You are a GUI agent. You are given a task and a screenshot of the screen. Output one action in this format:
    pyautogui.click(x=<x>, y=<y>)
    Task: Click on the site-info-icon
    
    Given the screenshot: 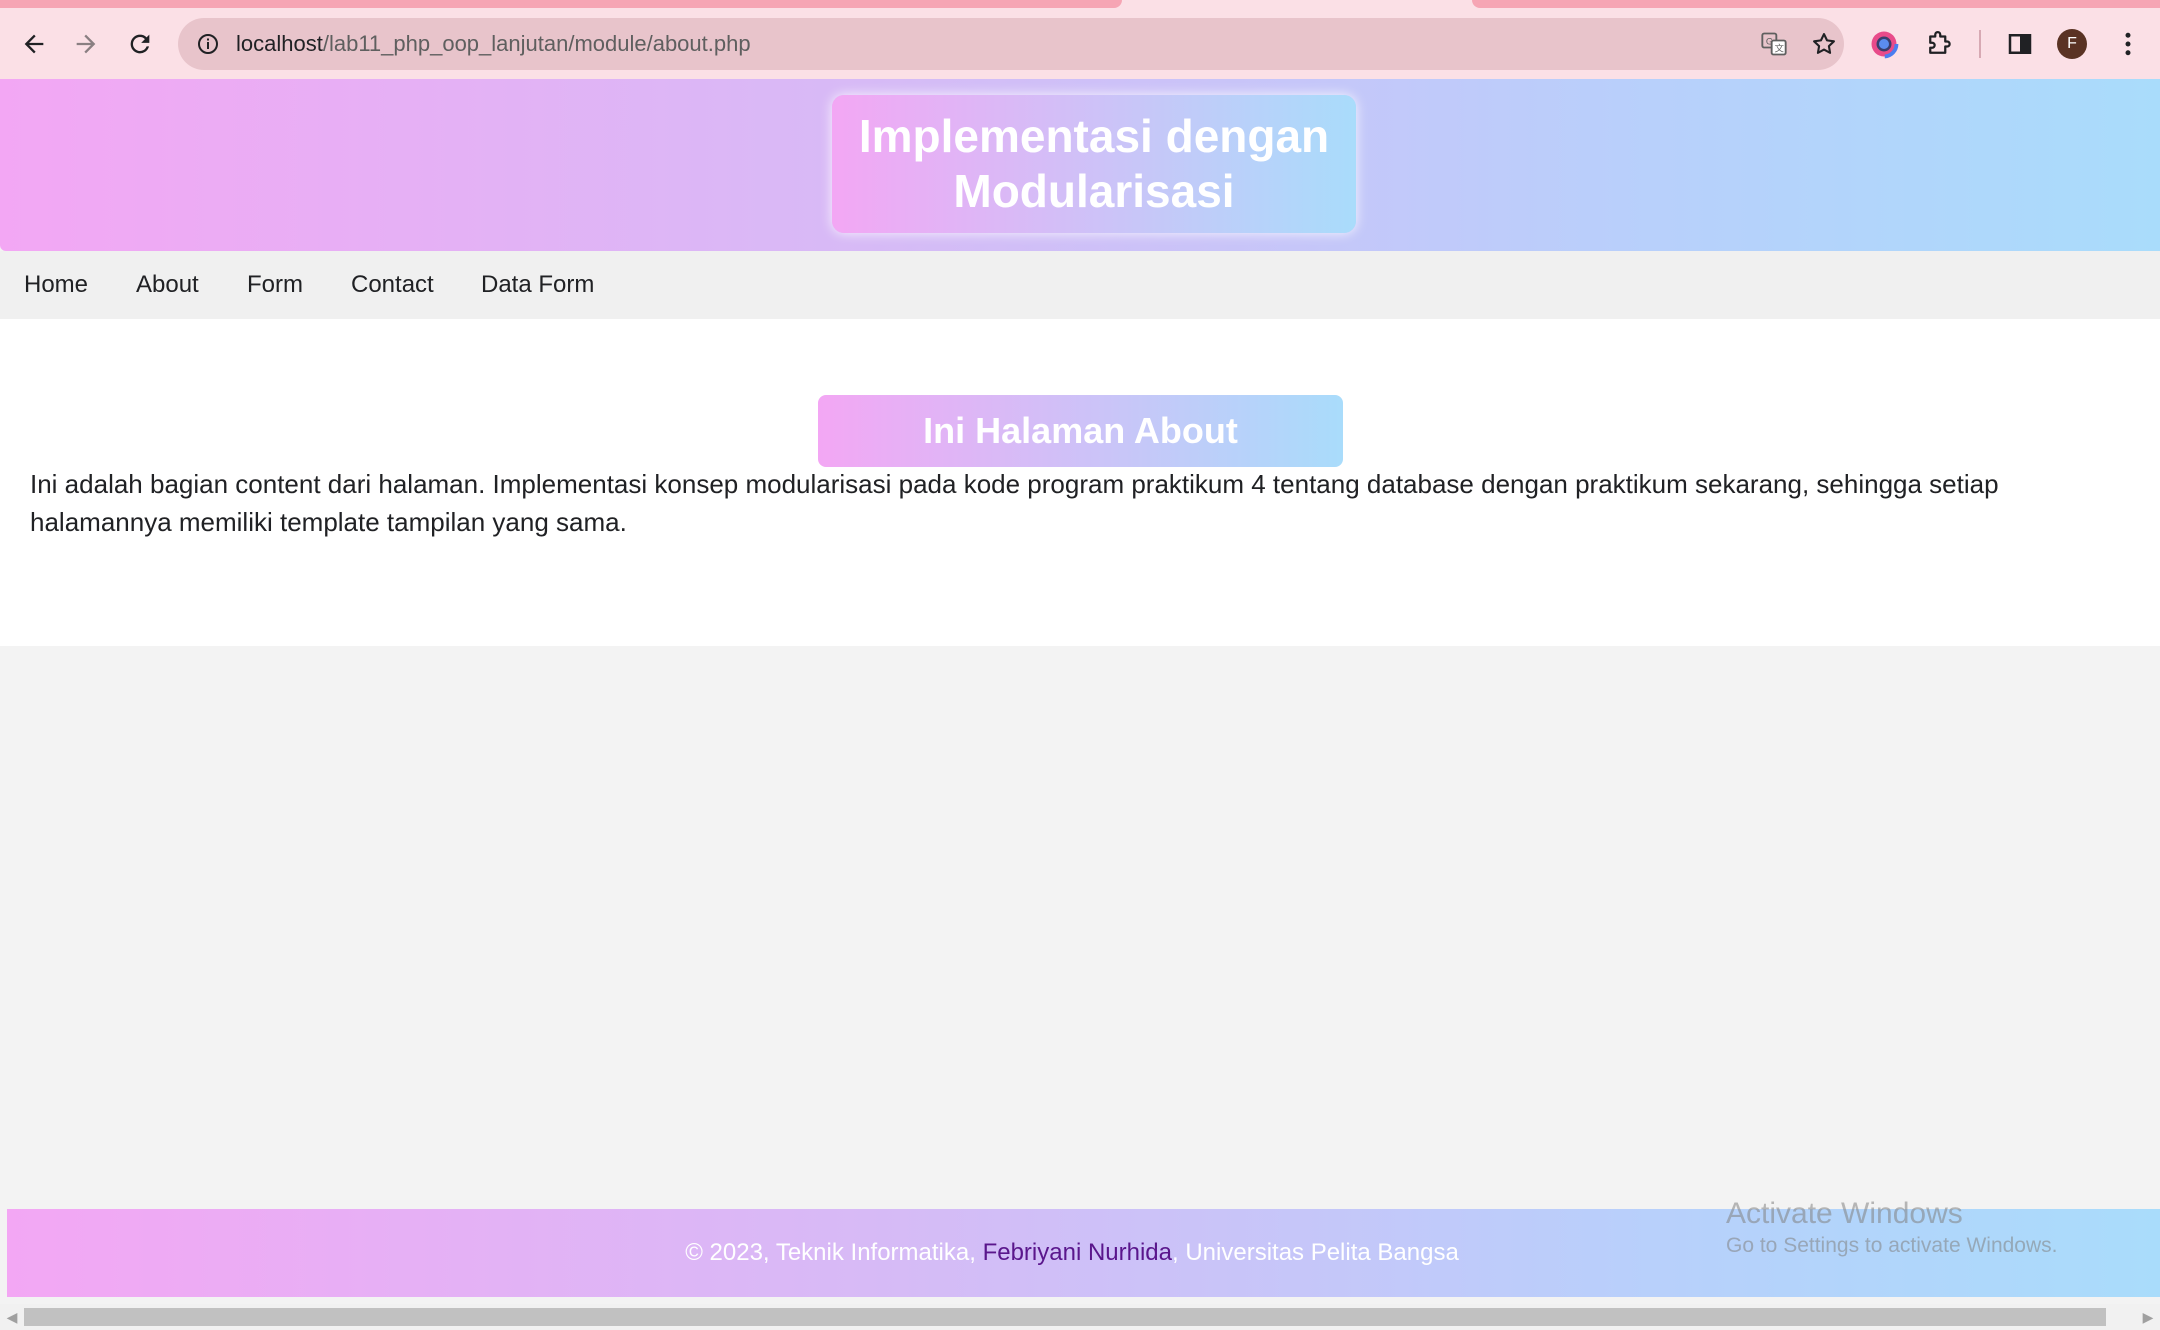 What is the action you would take?
    pyautogui.click(x=208, y=44)
    